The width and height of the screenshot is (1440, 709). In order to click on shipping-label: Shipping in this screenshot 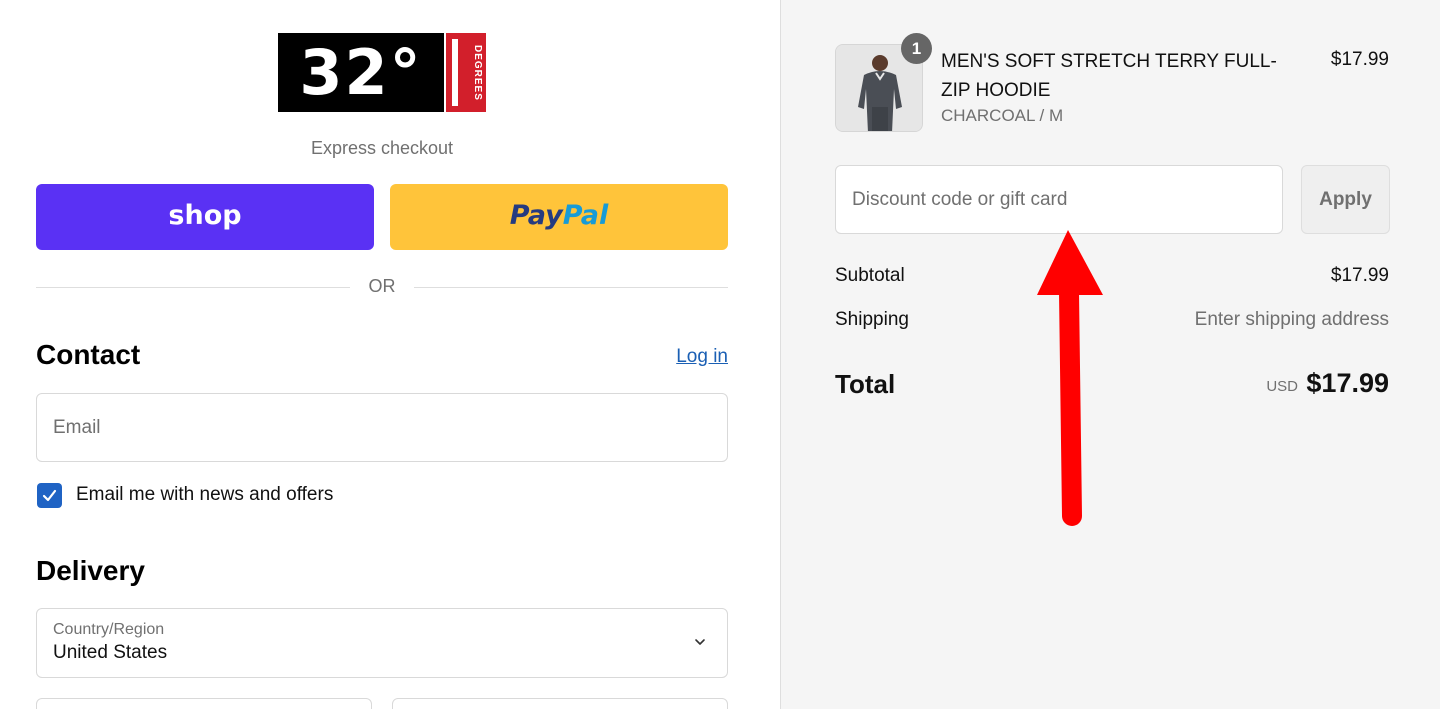, I will do `click(872, 319)`.